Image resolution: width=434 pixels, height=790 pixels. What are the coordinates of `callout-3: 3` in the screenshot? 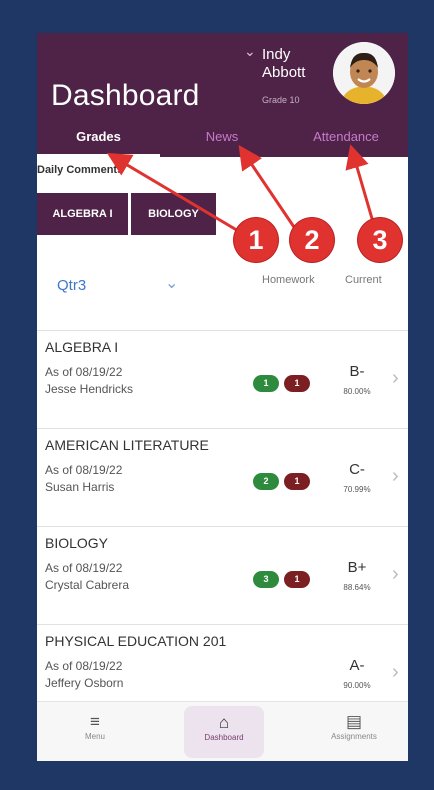 It's located at (380, 240).